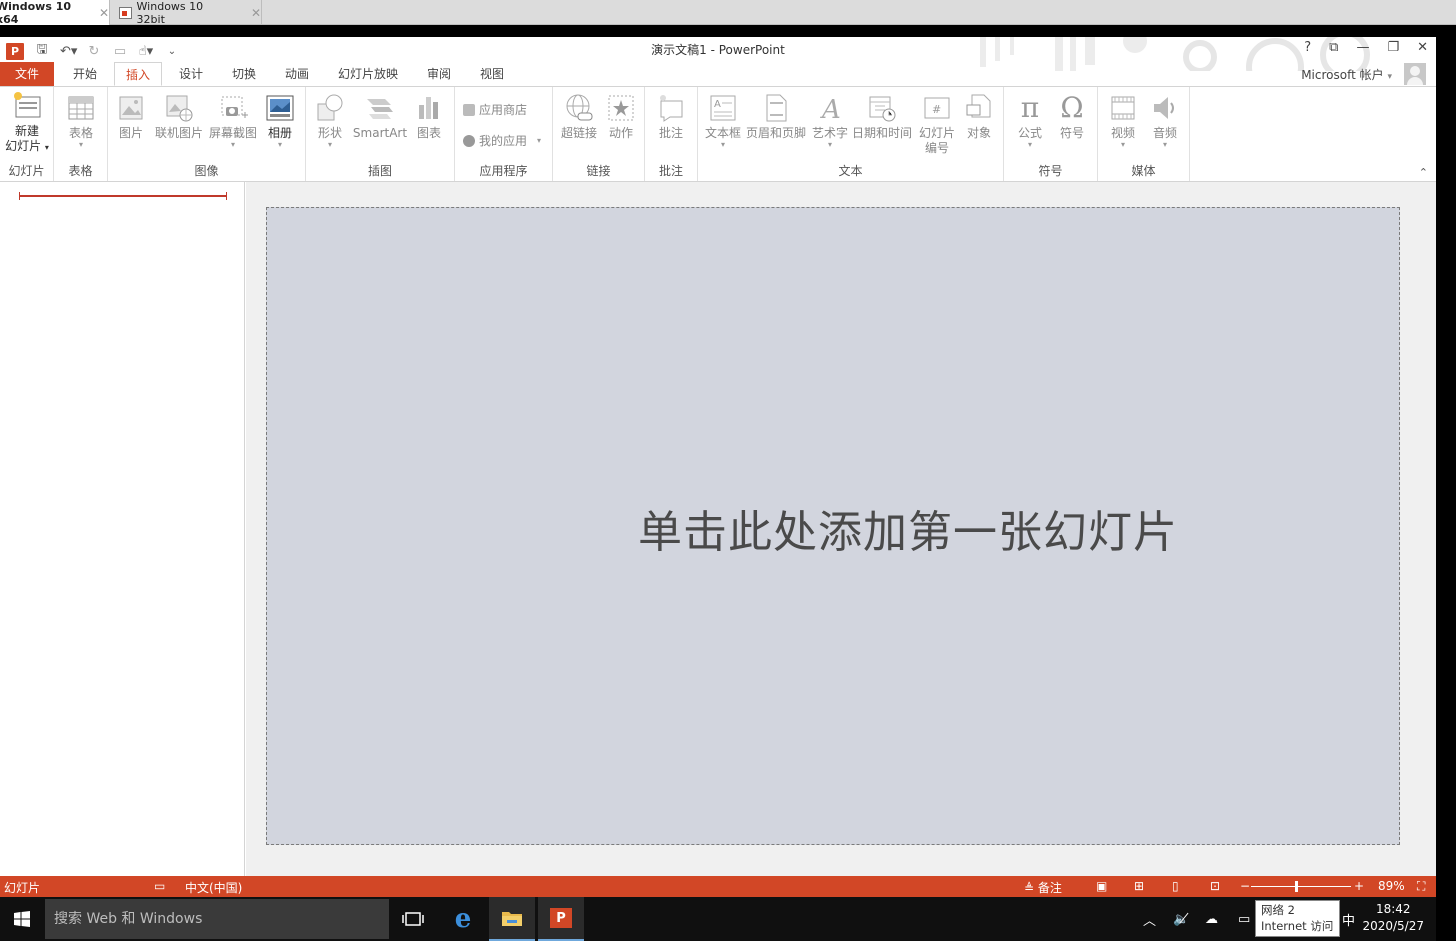 The height and width of the screenshot is (941, 1456). I want to click on edge-browser-button: e, so click(463, 919).